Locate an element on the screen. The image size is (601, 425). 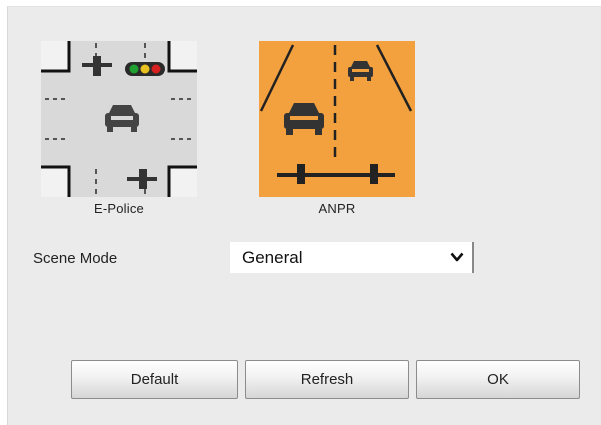
scene-mode-value: General is located at coordinates (272, 257).